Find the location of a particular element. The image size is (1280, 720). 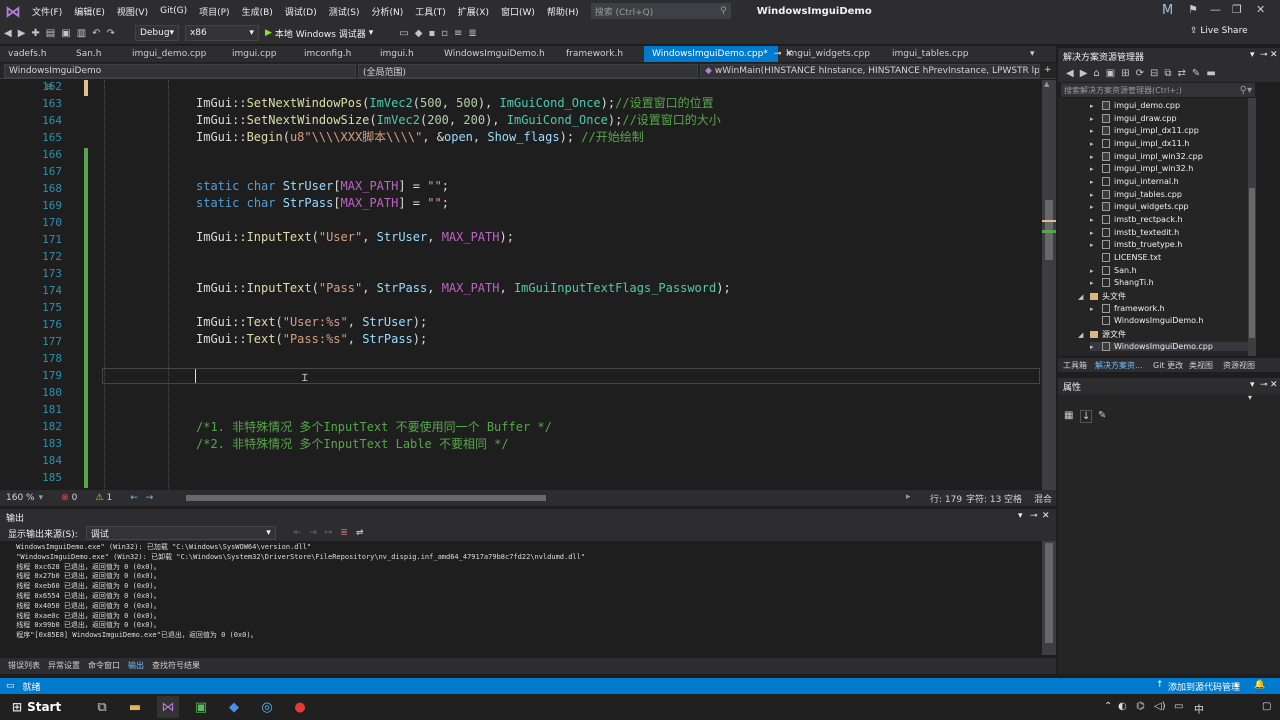

tab-windowsimguidemo-h: WindowsImguiDemo.h is located at coordinates (494, 54).